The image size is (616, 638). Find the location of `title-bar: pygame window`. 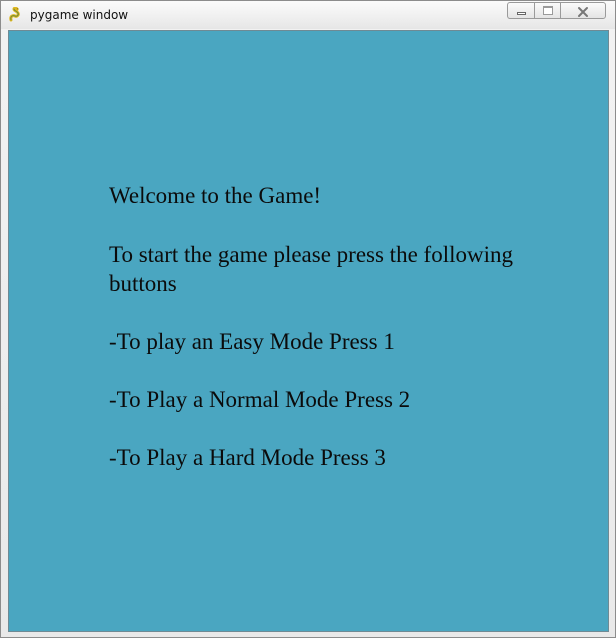

title-bar: pygame window is located at coordinates (308, 15).